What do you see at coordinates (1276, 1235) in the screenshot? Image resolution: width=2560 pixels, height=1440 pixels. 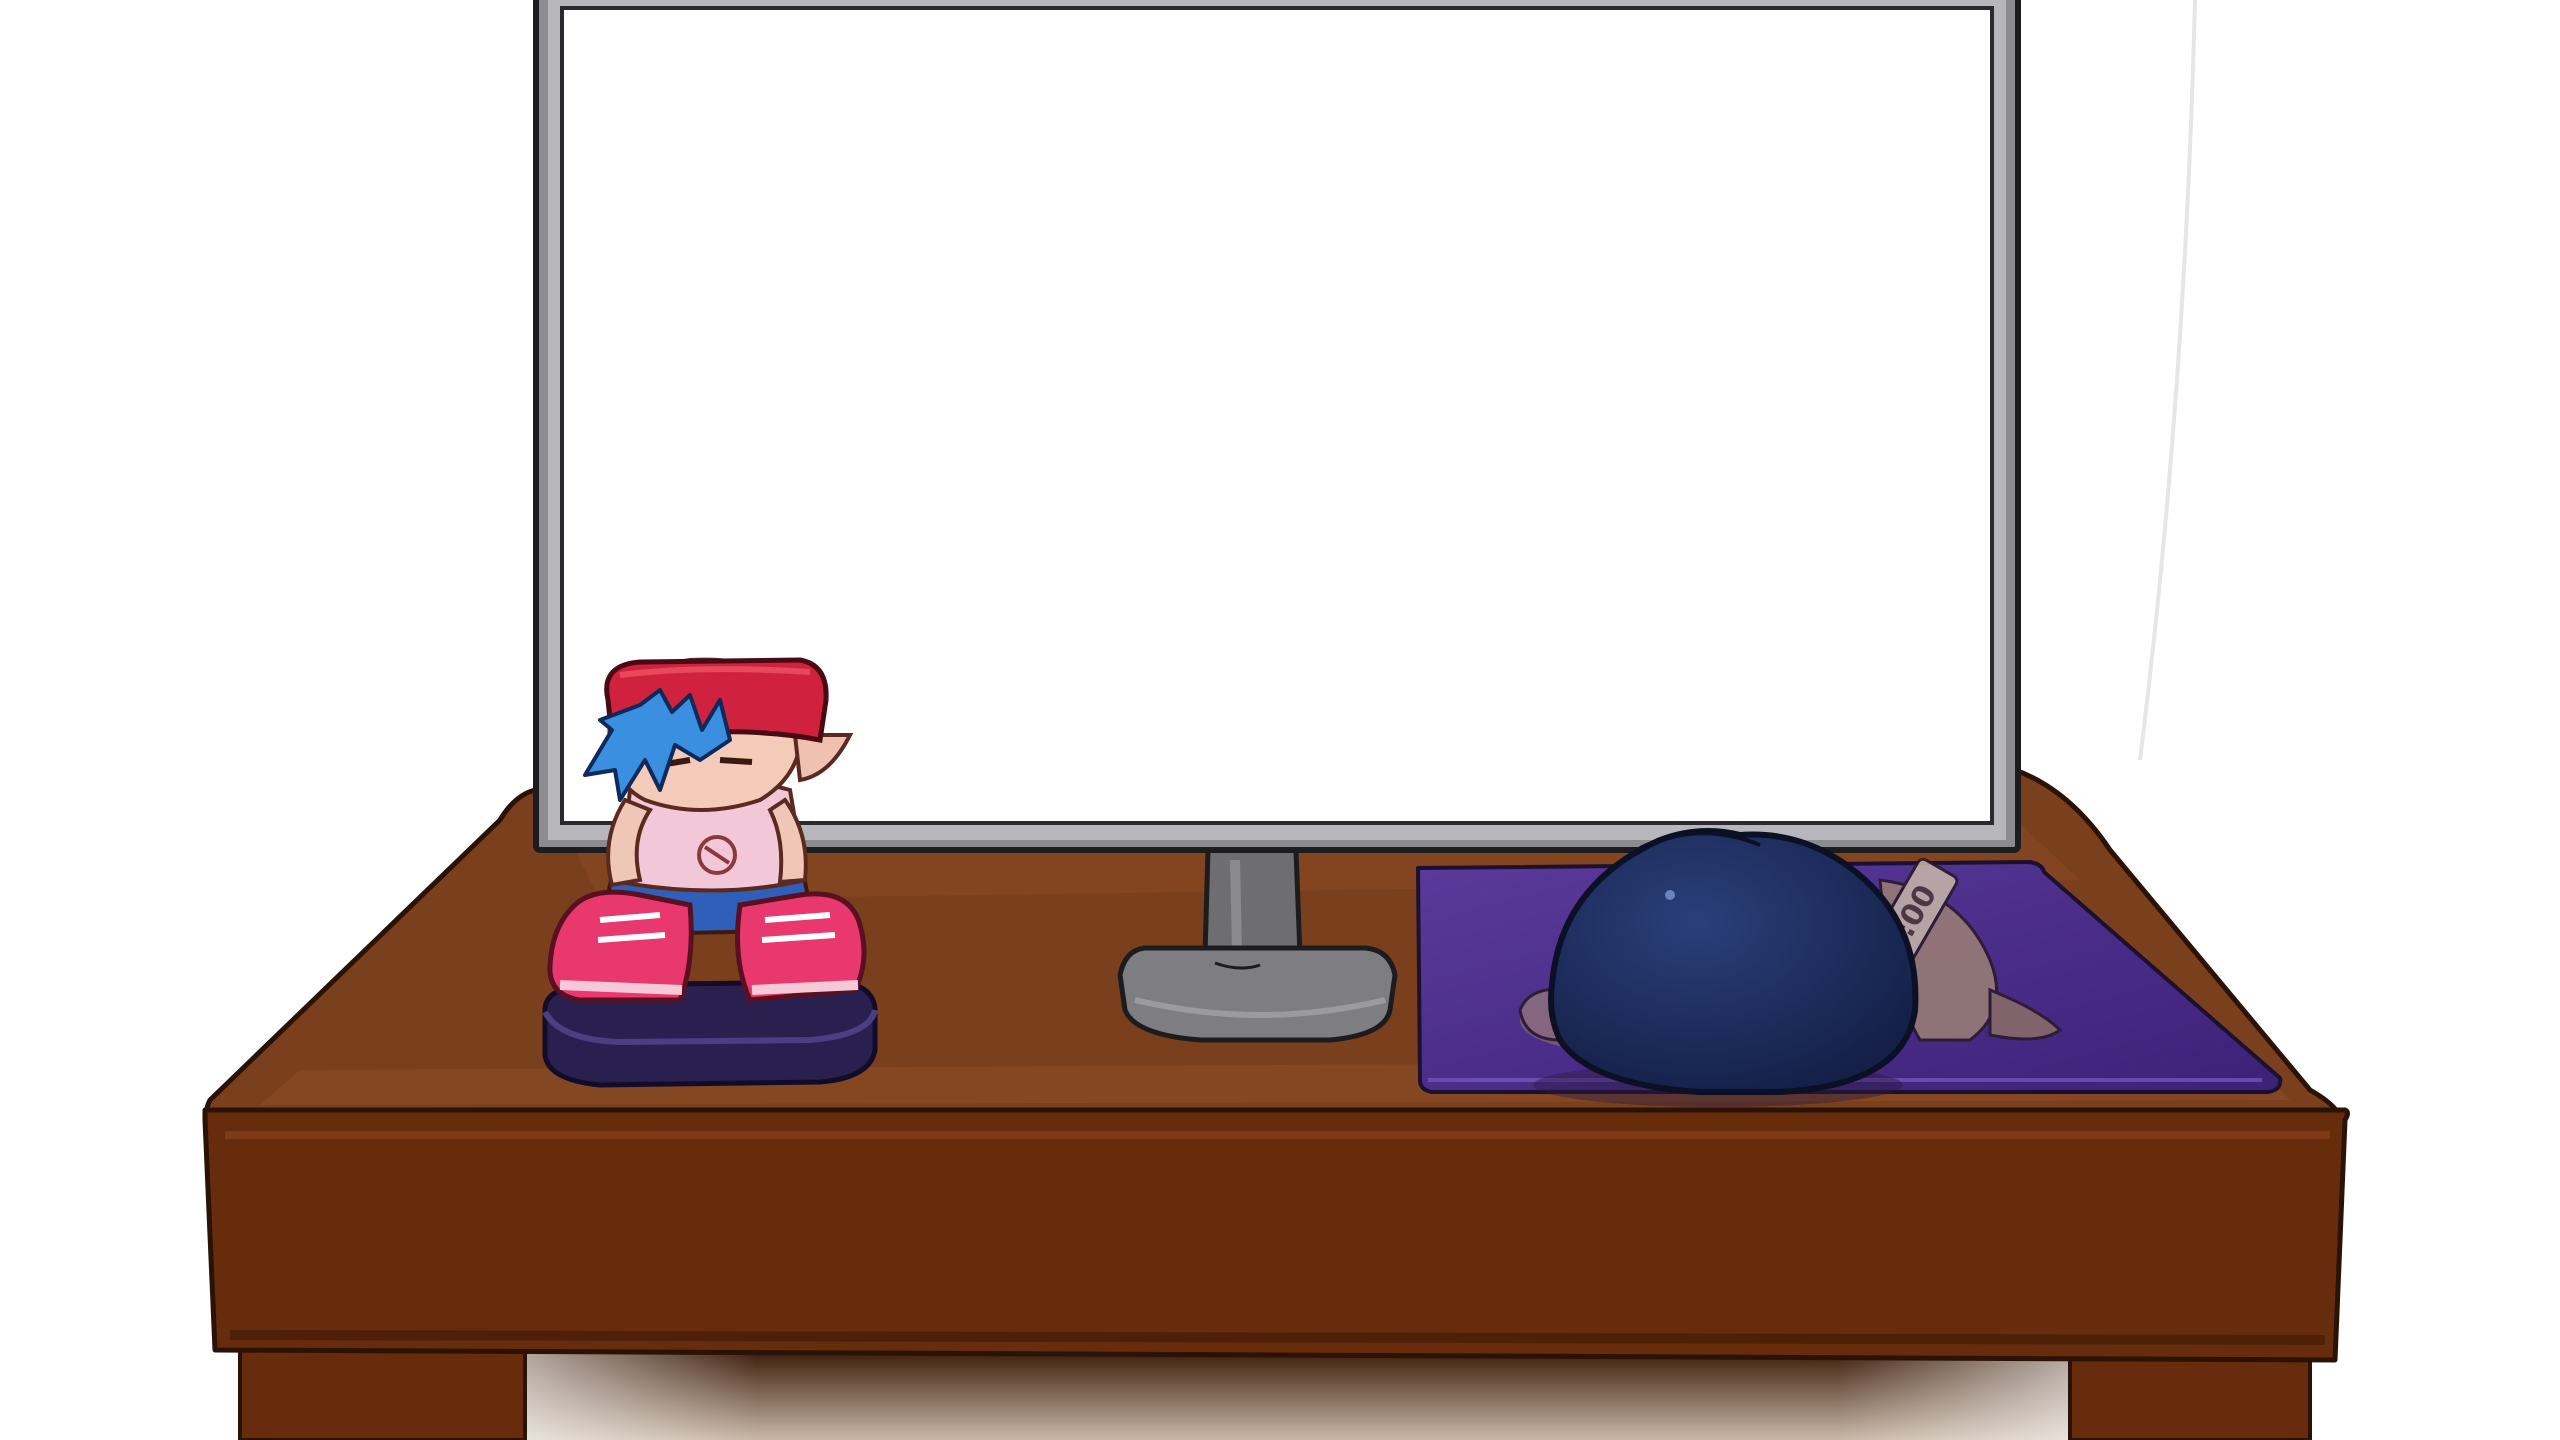 I see `desk-front` at bounding box center [1276, 1235].